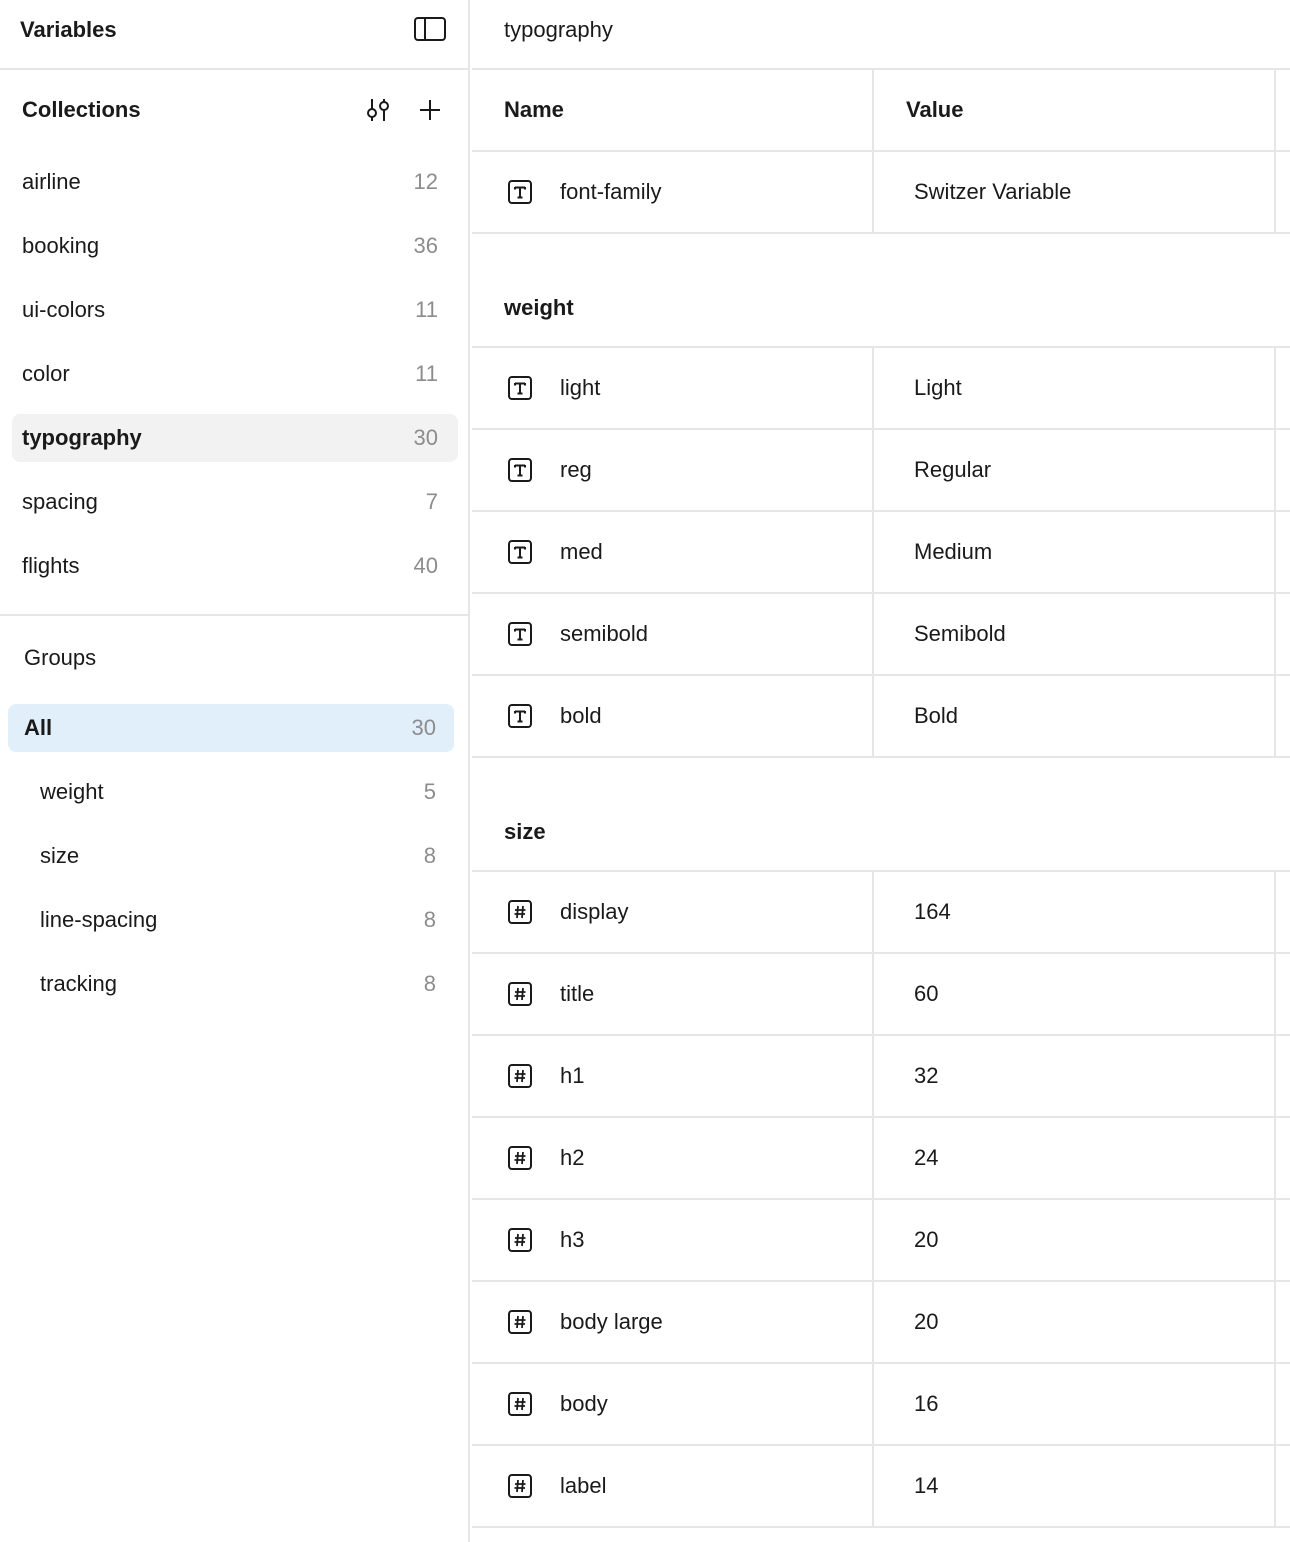 This screenshot has height=1542, width=1290. What do you see at coordinates (234, 502) in the screenshot?
I see `collection-item-spacing: spacing 7` at bounding box center [234, 502].